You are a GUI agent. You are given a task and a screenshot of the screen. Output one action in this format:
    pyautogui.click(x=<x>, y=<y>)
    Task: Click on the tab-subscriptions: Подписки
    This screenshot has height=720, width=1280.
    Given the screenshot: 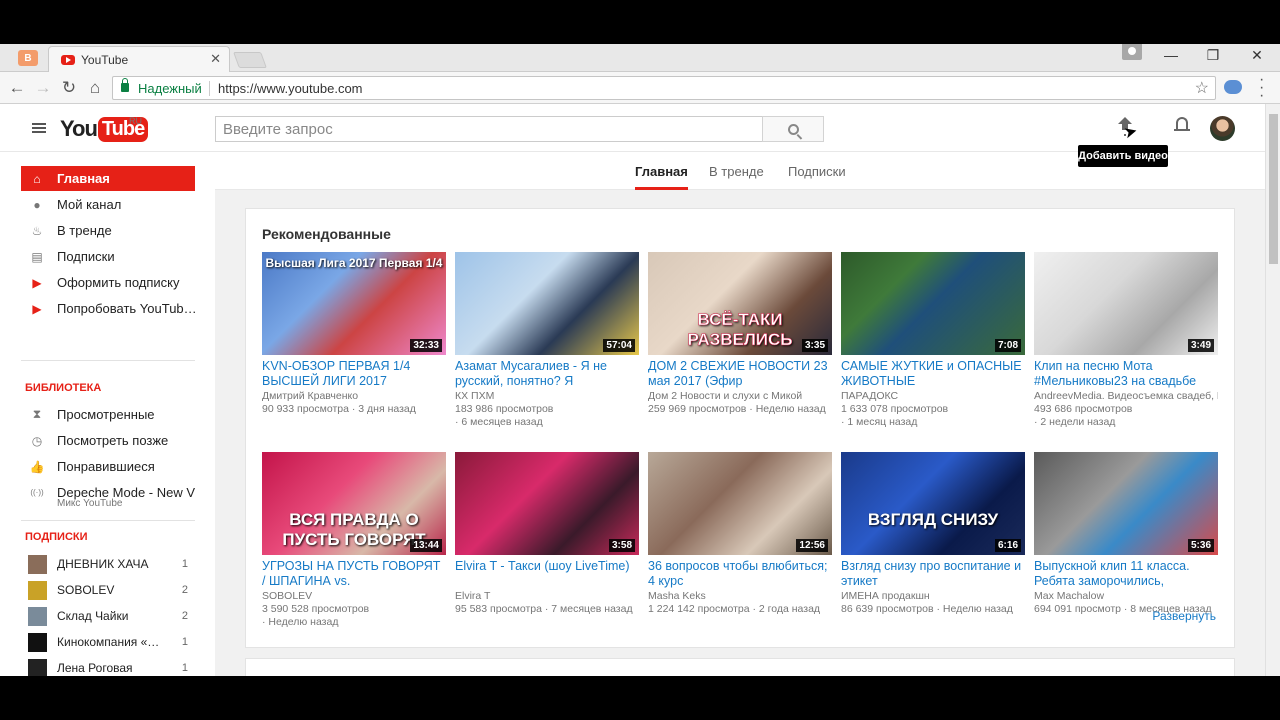 What is the action you would take?
    pyautogui.click(x=817, y=176)
    